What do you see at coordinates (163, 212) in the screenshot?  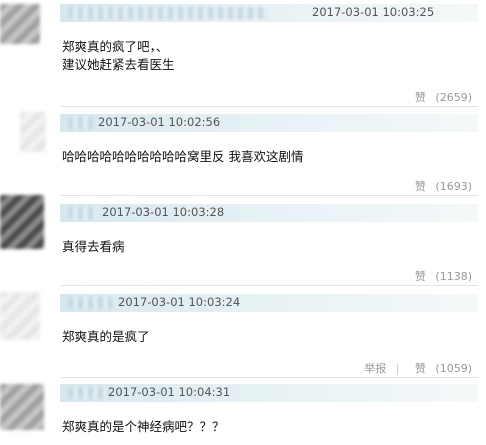 I see `comment-timestamp: 2017-03-01 10:03:28` at bounding box center [163, 212].